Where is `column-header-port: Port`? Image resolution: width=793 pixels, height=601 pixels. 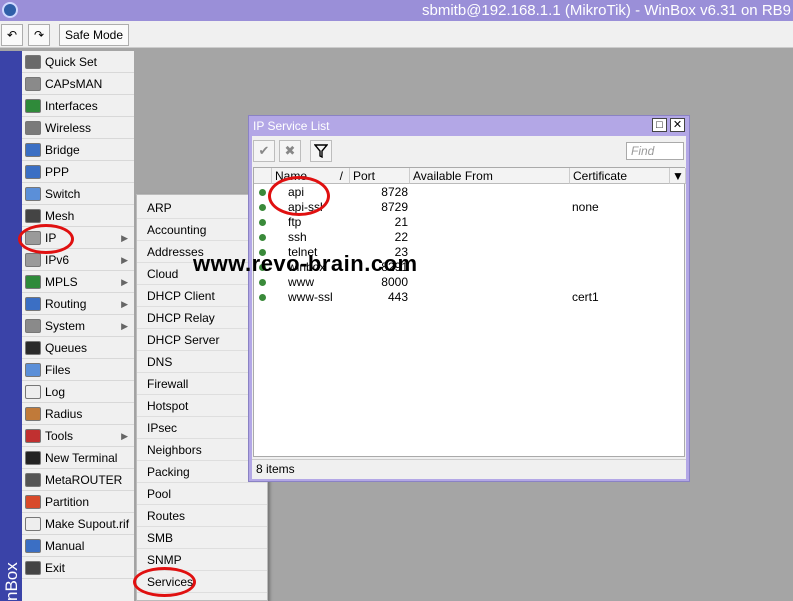 column-header-port: Port is located at coordinates (380, 176).